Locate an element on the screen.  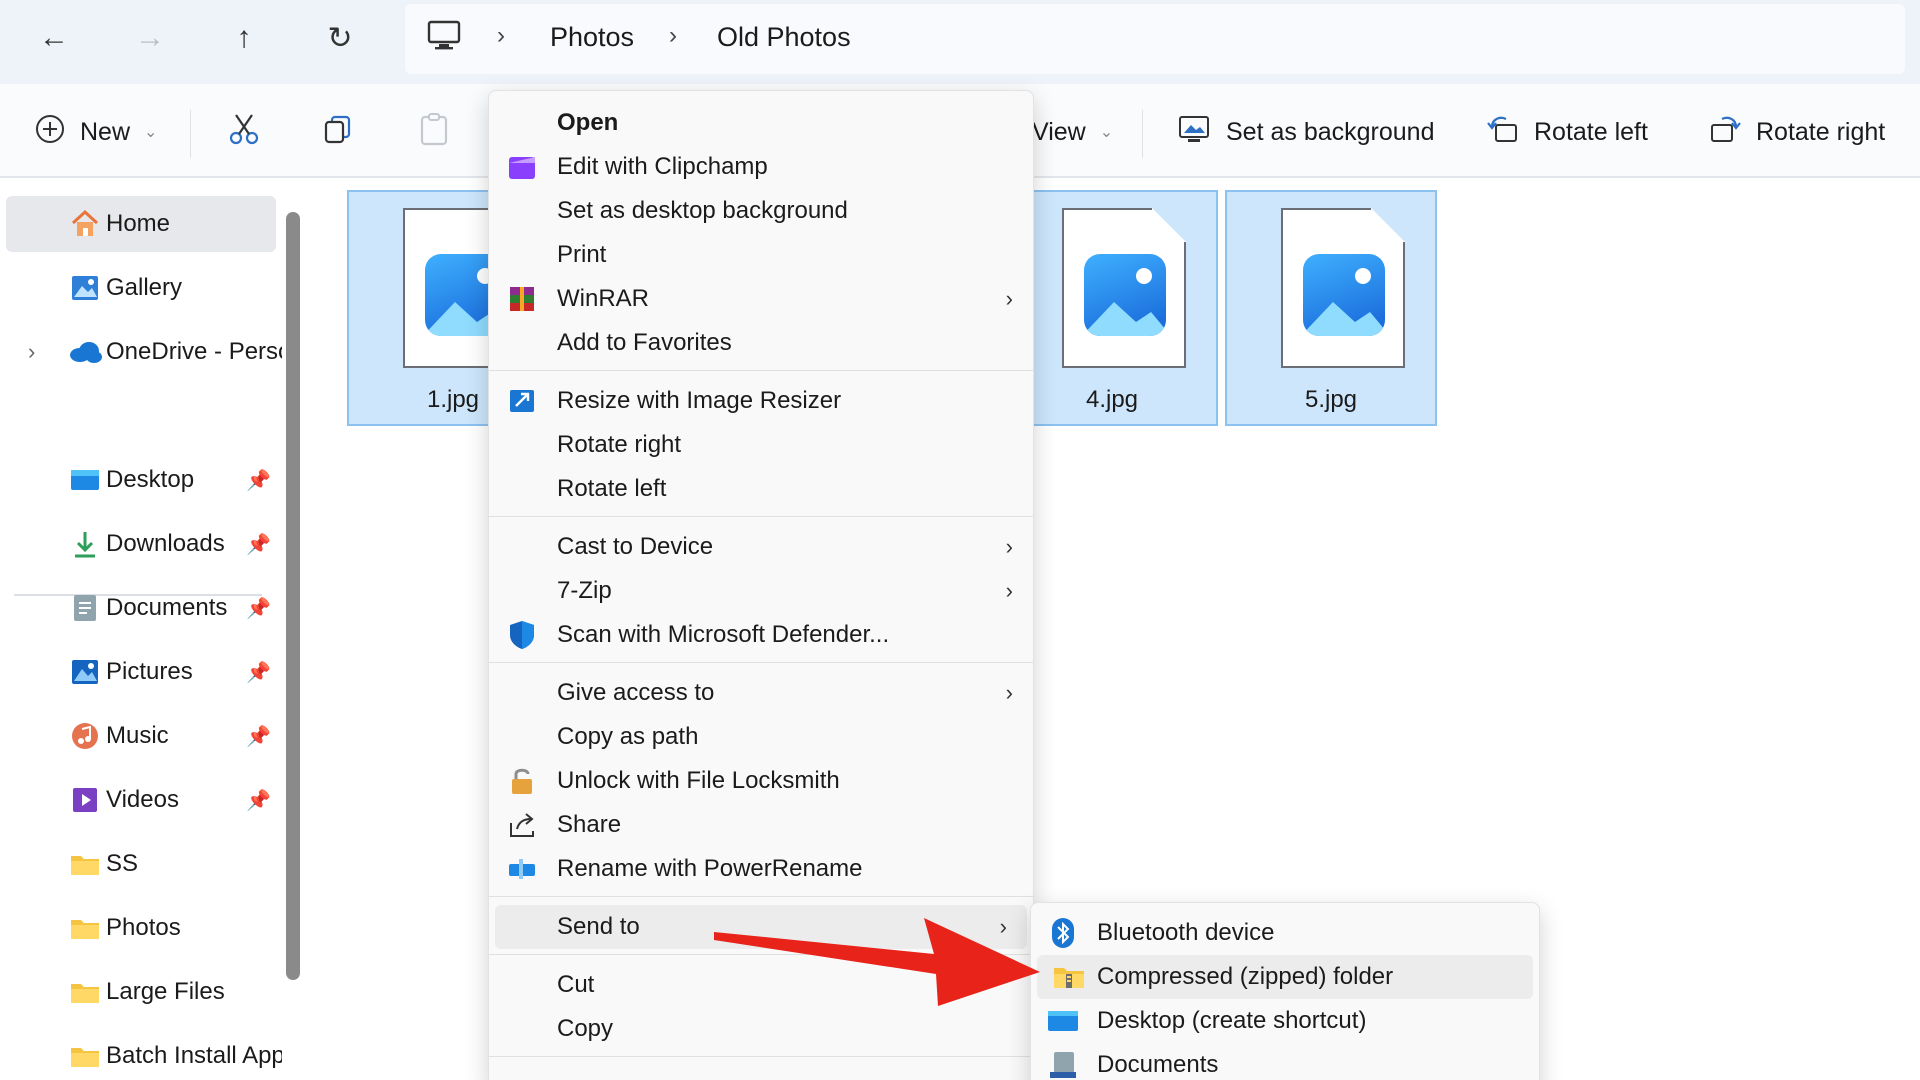
menu-item-print: Print is located at coordinates (761, 255).